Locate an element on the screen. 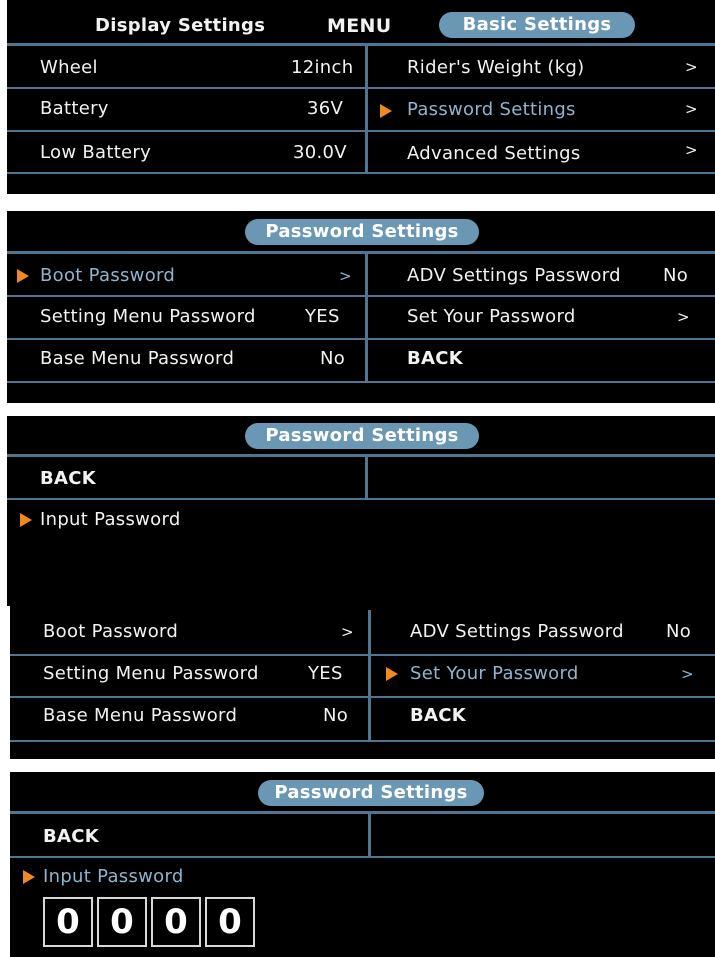  tab-menu: MENU is located at coordinates (359, 26).